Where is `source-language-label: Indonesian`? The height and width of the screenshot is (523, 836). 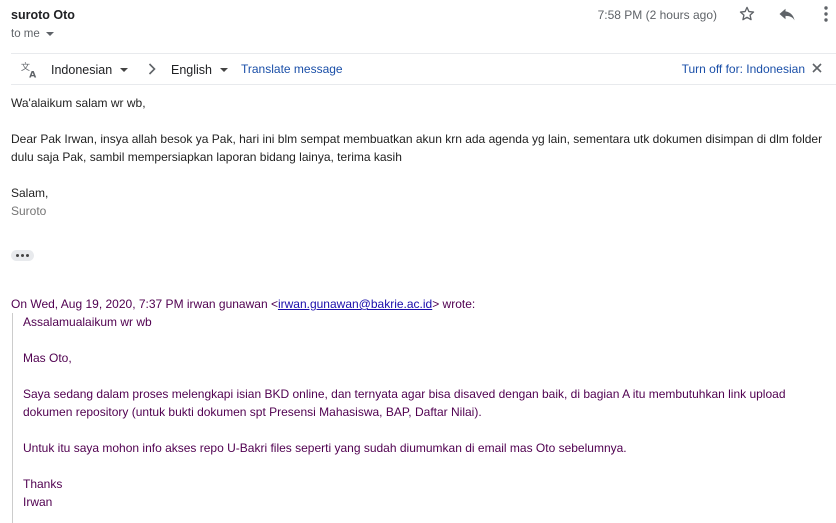 source-language-label: Indonesian is located at coordinates (82, 70).